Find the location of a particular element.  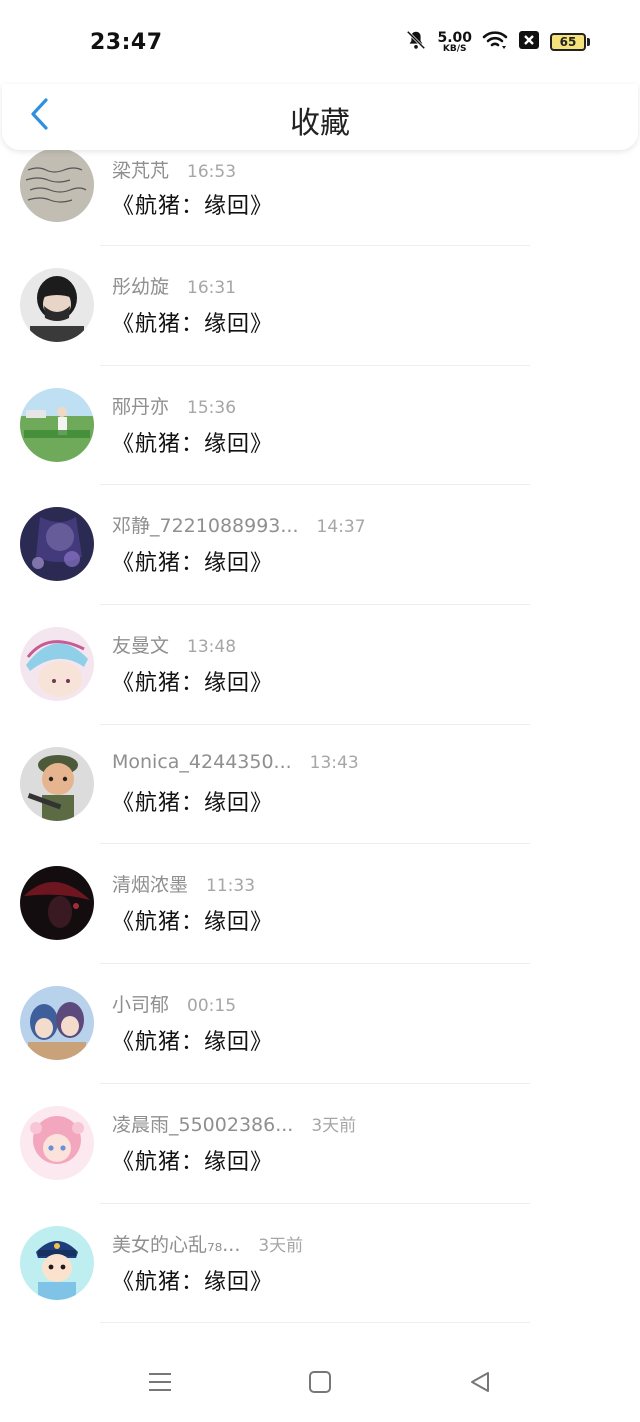

list-item: 友曼文 13:48 《航猪：缘回》 is located at coordinates (320, 665).